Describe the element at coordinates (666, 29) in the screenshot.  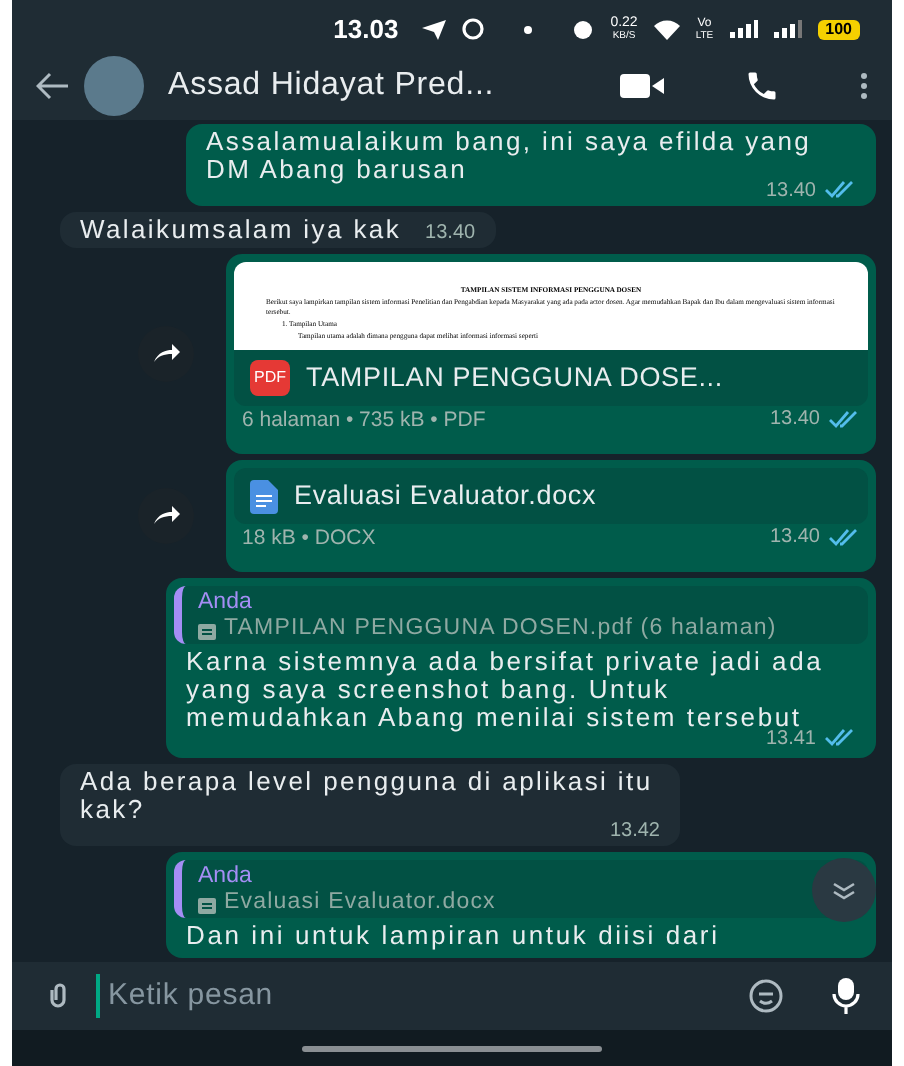
I see `wifi-icon` at that location.